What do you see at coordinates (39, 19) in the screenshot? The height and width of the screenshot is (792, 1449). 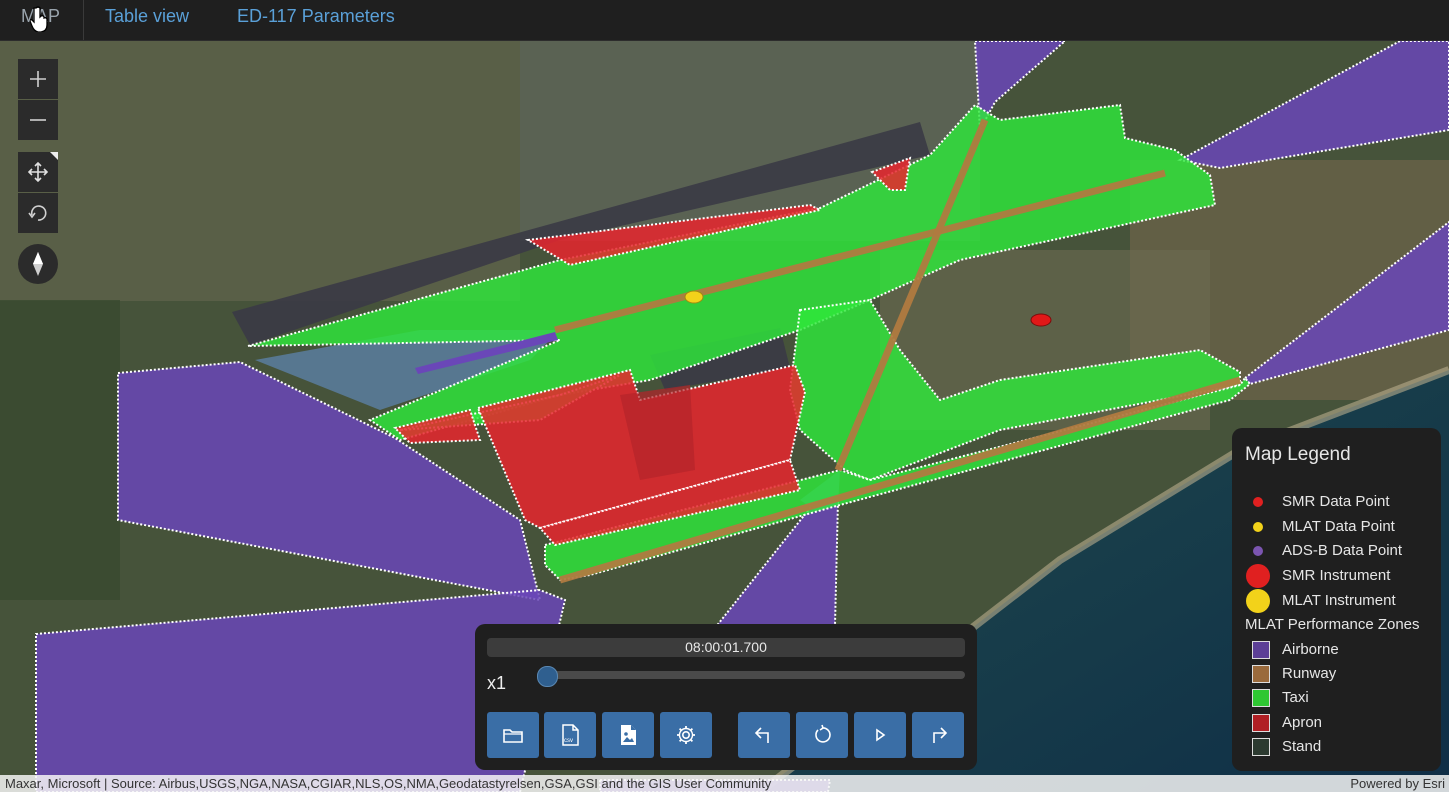 I see `hand-cursor-icon` at bounding box center [39, 19].